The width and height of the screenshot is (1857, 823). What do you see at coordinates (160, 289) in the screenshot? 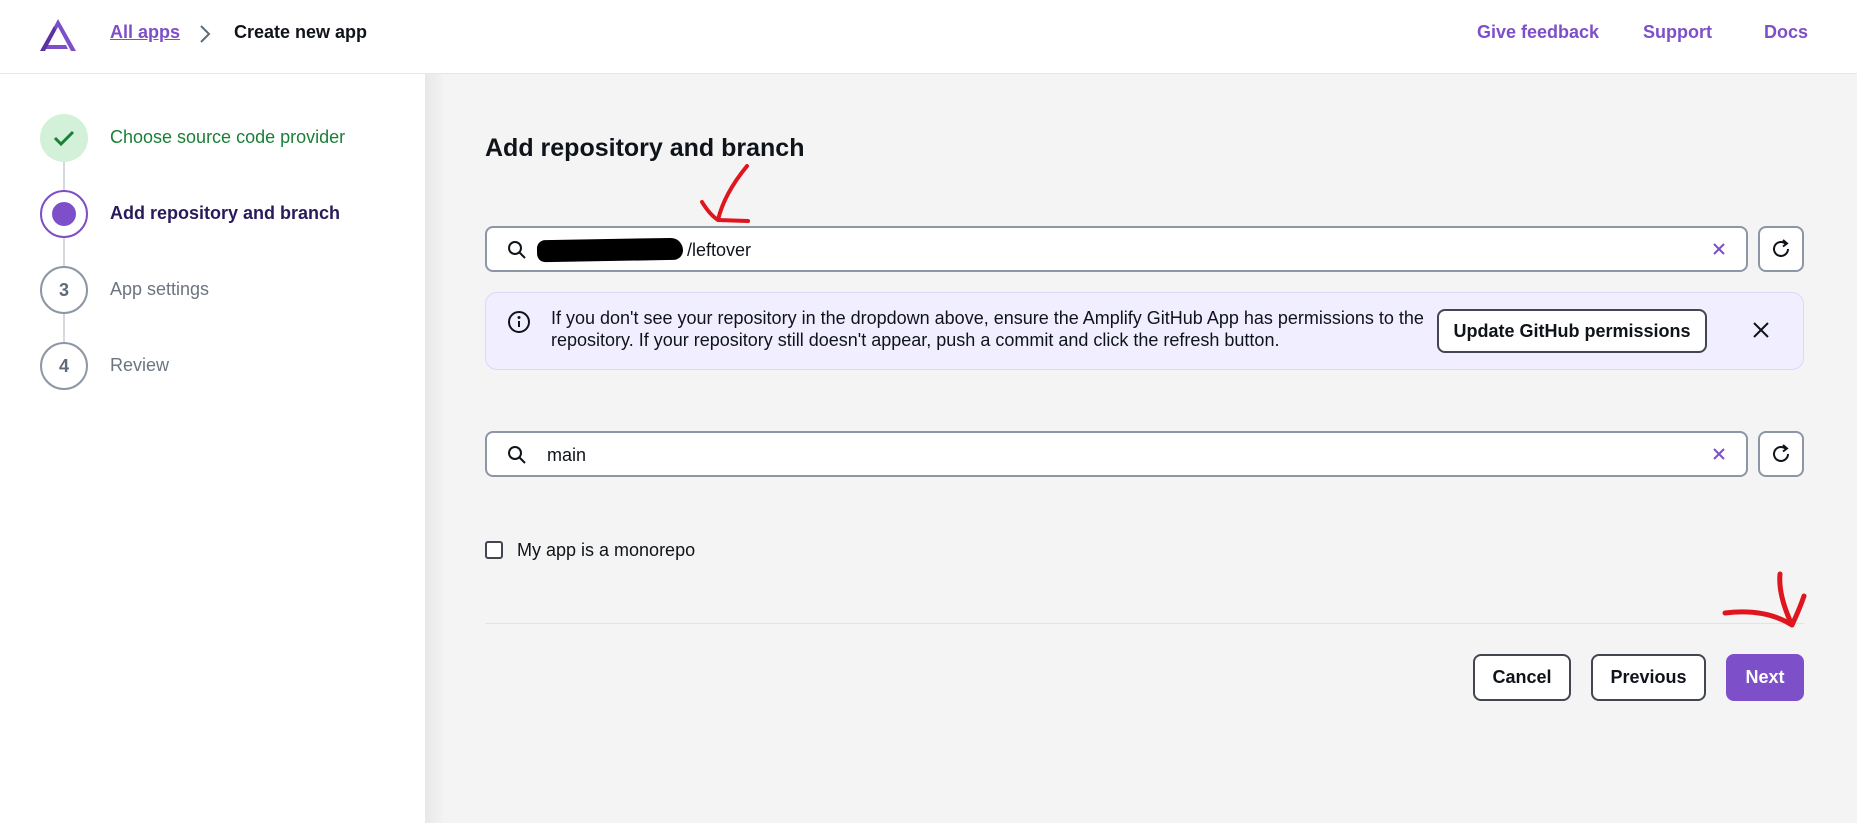
I see `step-3-label: App settings` at bounding box center [160, 289].